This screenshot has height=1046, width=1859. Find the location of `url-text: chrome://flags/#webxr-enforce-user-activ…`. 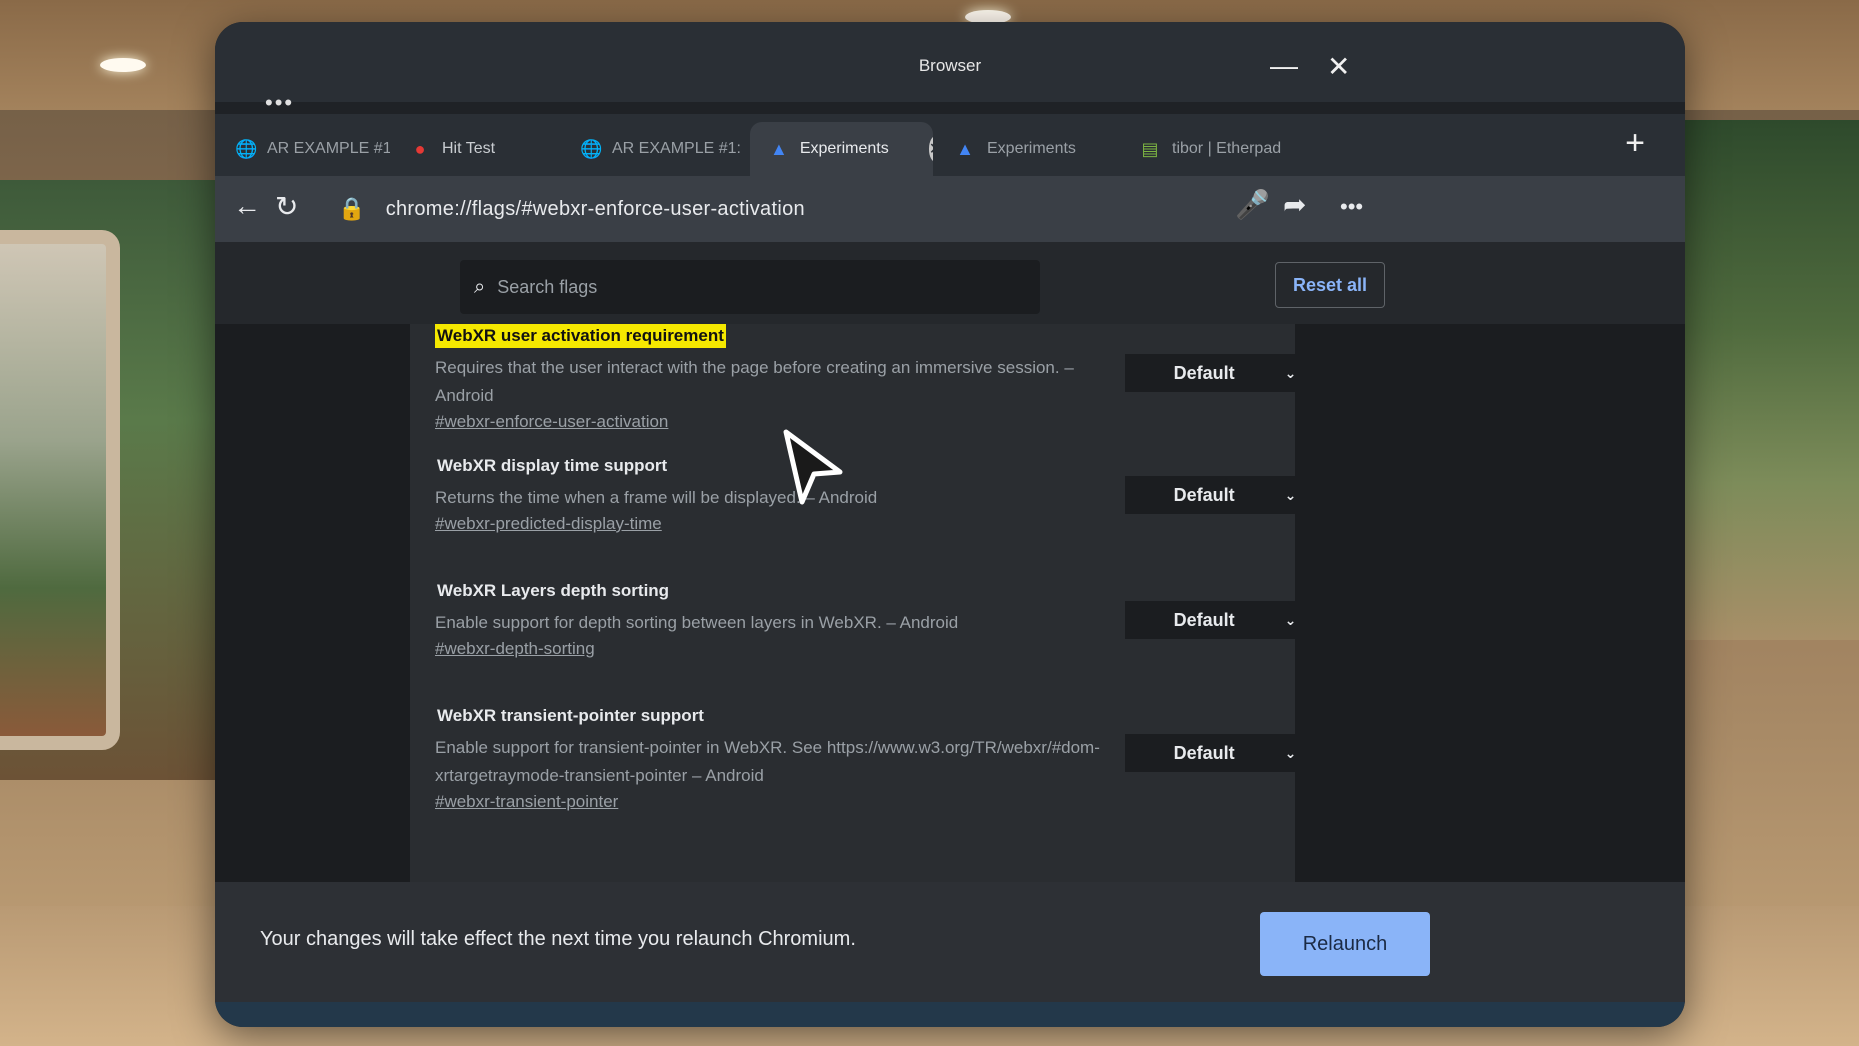

url-text: chrome://flags/#webxr-enforce-user-activ… is located at coordinates (595, 208).